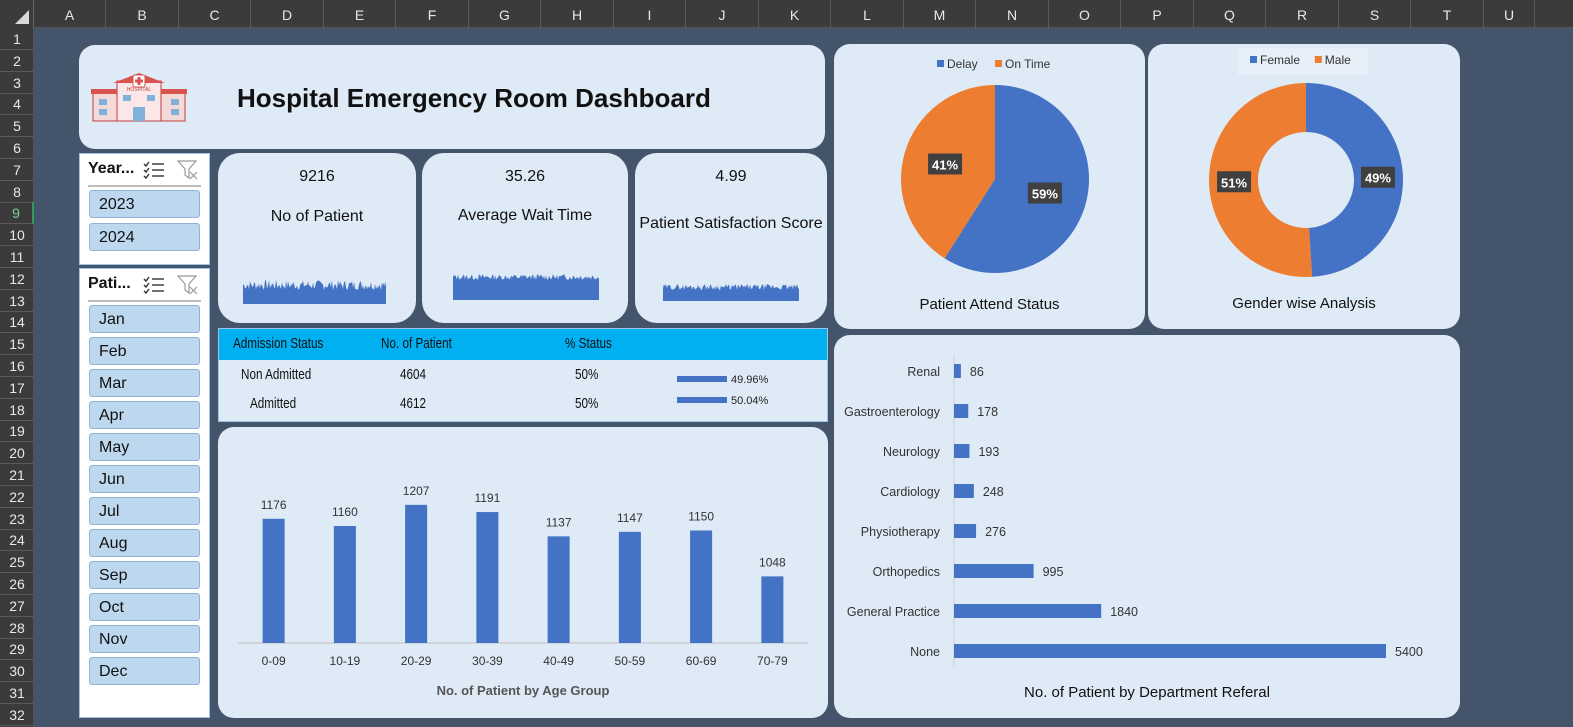 The height and width of the screenshot is (727, 1573). What do you see at coordinates (17, 649) in the screenshot?
I see `row-header-29: 29` at bounding box center [17, 649].